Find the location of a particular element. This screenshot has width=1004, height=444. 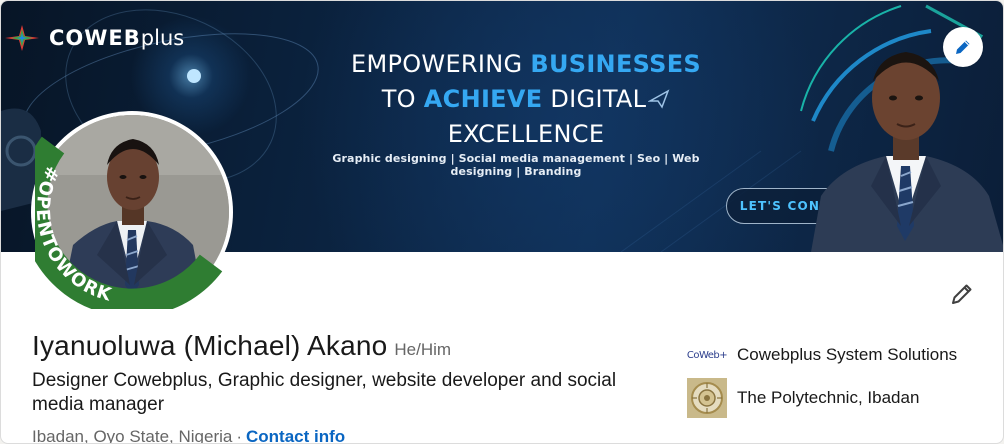

profile-location-row: Ibadan, Oyo State, Nigeria · Contact info is located at coordinates (188, 435).